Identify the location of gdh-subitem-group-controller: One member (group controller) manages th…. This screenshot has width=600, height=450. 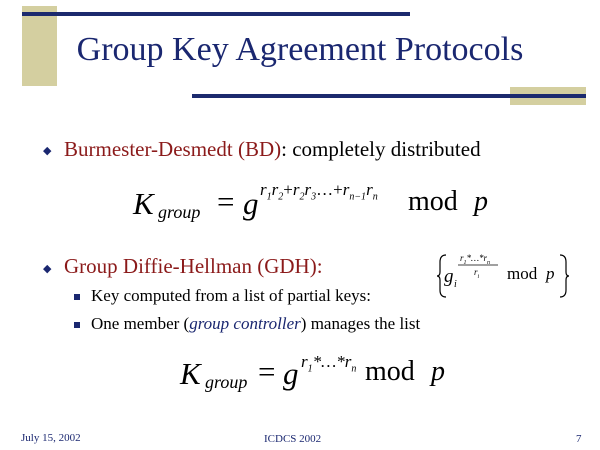
(256, 323).